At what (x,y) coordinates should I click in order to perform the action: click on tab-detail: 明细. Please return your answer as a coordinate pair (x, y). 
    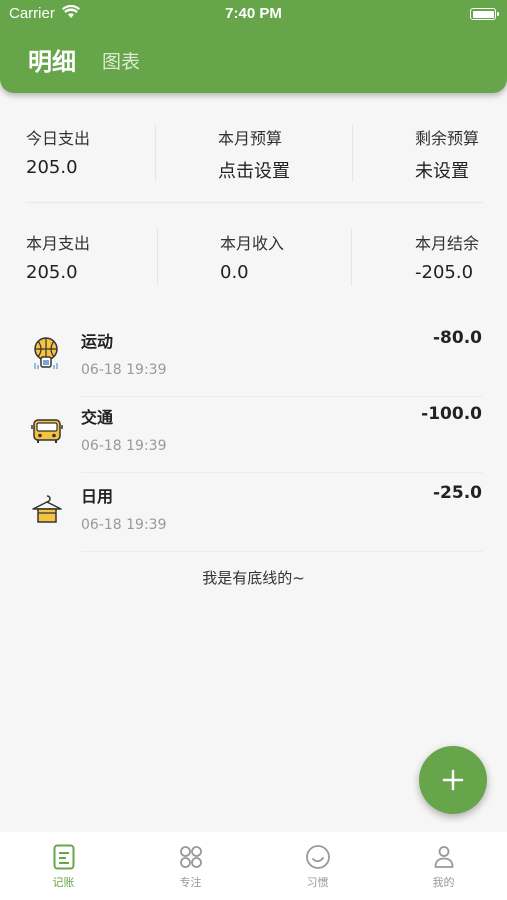
    Looking at the image, I should click on (52, 59).